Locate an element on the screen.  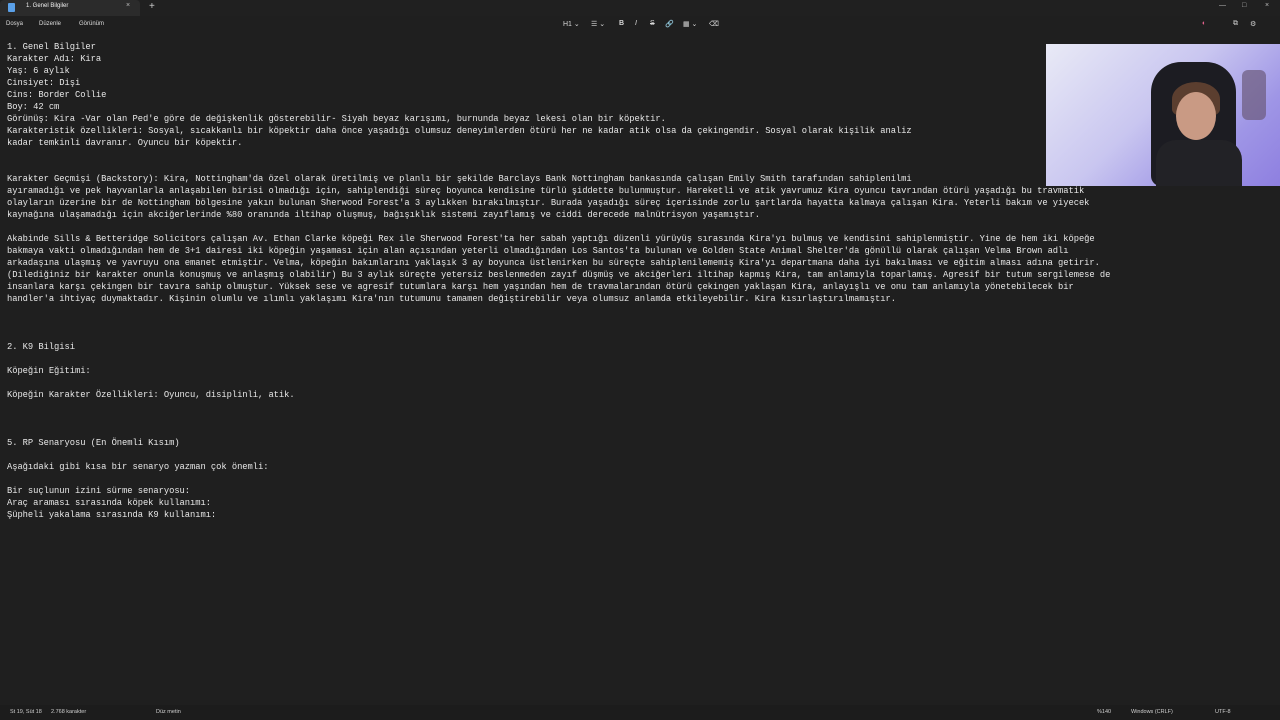
maximize-button: □ is located at coordinates (1244, 5).